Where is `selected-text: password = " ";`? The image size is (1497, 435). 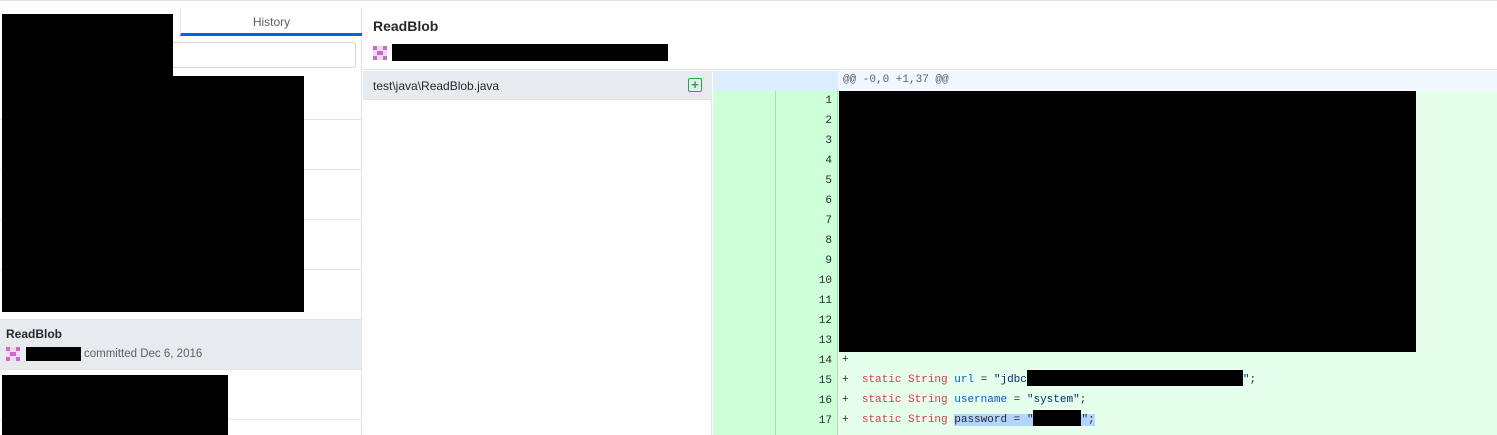
selected-text: password = " "; is located at coordinates (1024, 418).